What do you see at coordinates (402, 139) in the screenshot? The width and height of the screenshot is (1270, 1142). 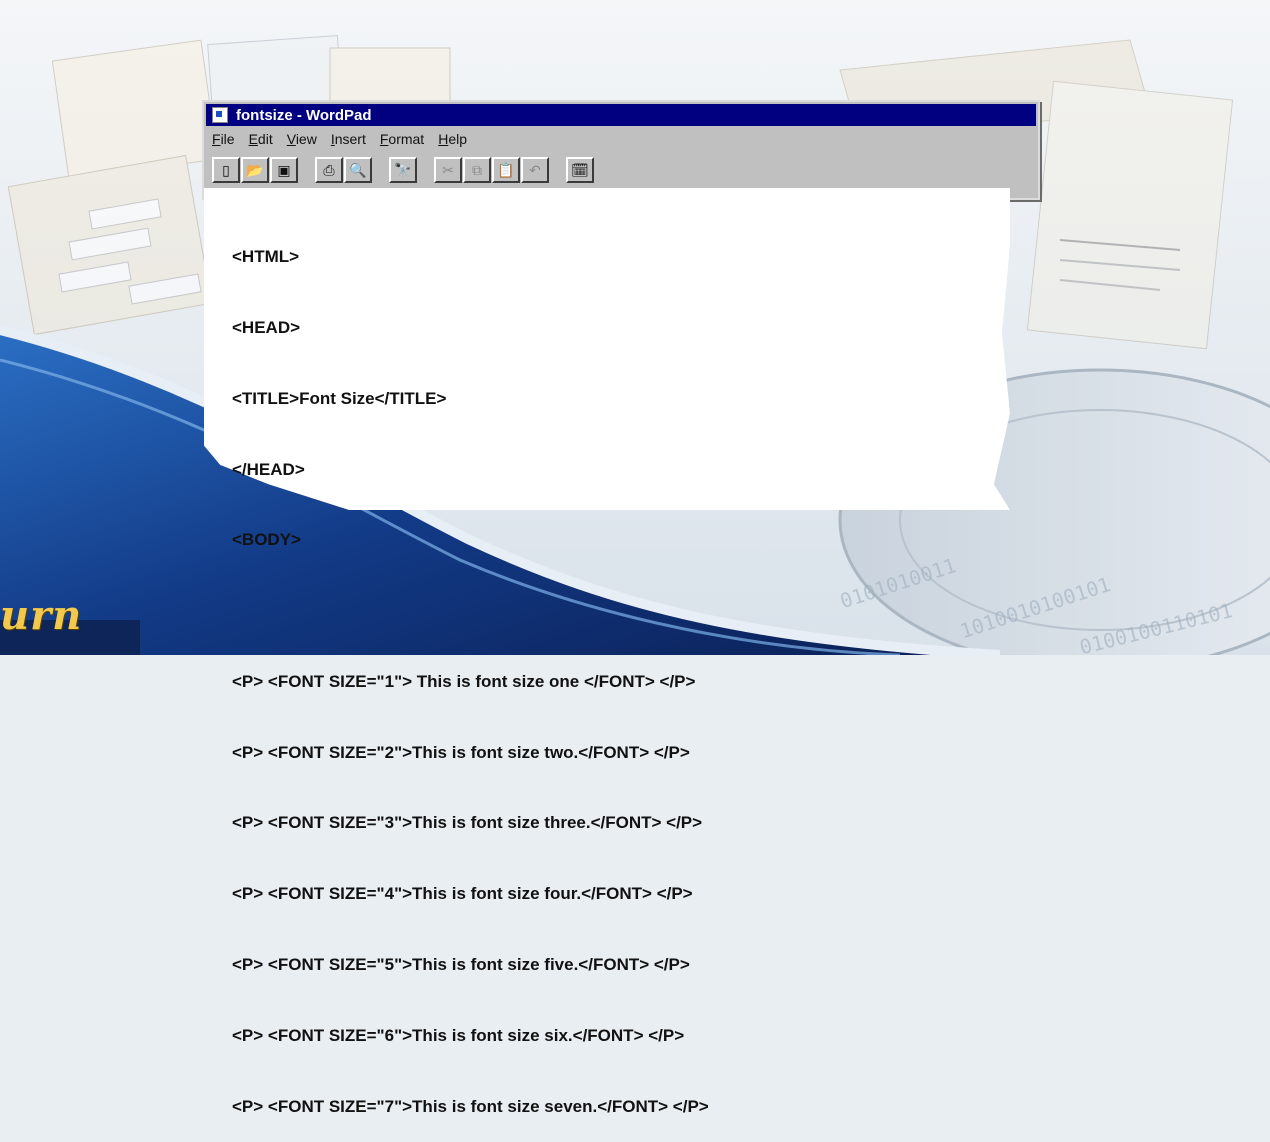 I see `menu-format: Format` at bounding box center [402, 139].